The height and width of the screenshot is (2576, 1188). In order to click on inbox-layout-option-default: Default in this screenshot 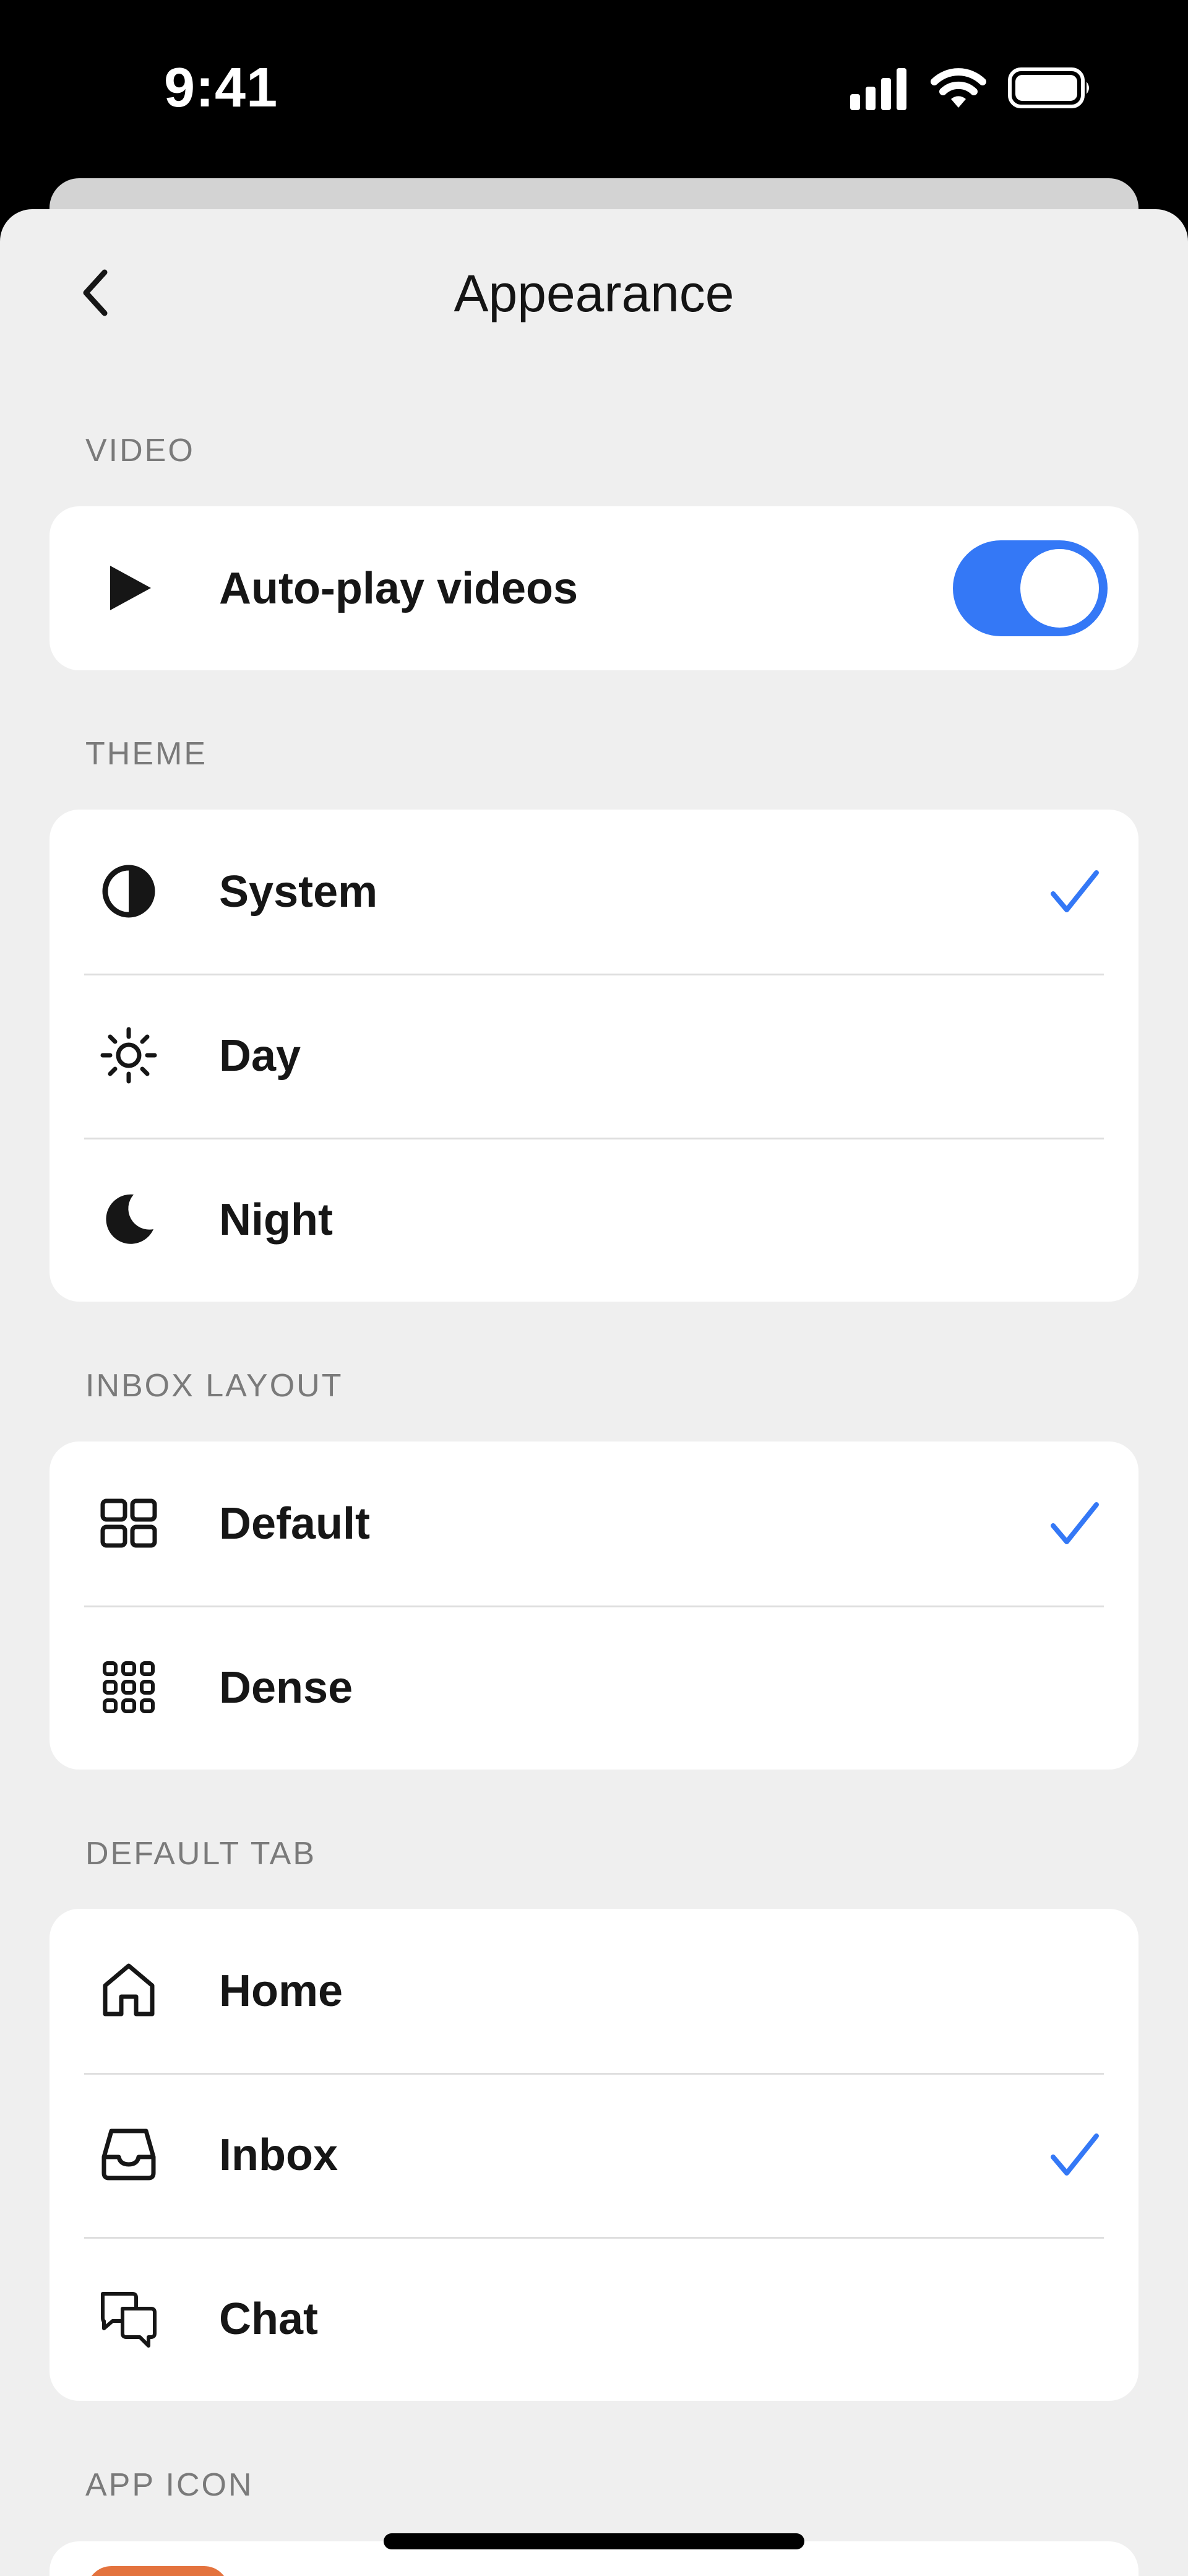, I will do `click(594, 1523)`.